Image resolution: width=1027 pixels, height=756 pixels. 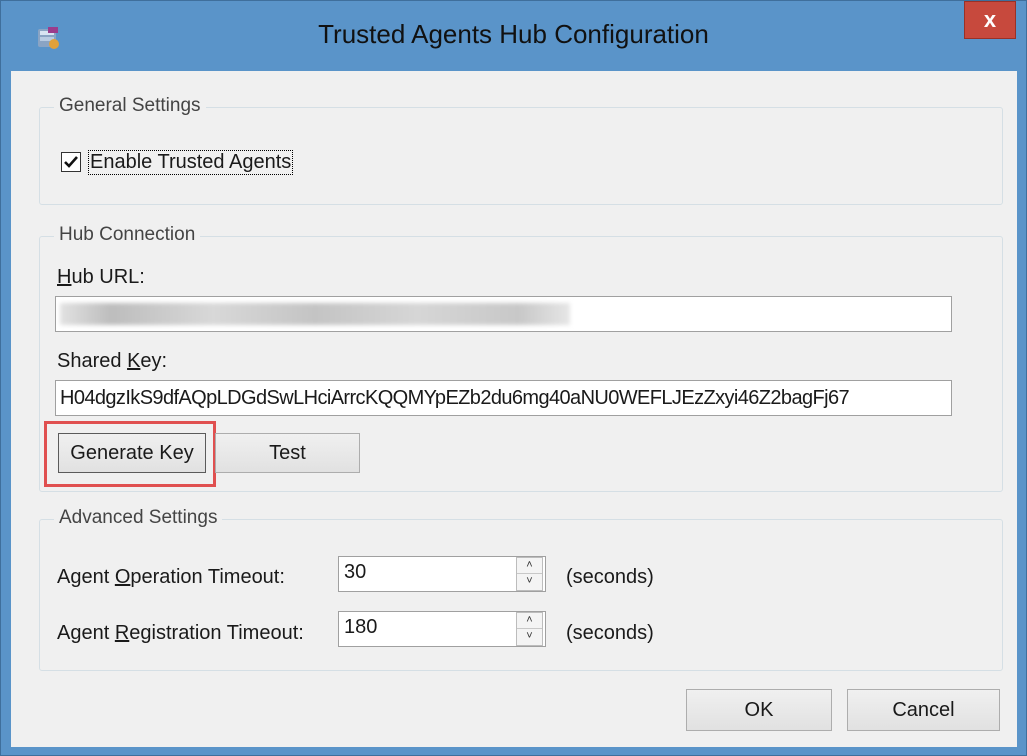 I want to click on ok-button: OK, so click(x=759, y=710).